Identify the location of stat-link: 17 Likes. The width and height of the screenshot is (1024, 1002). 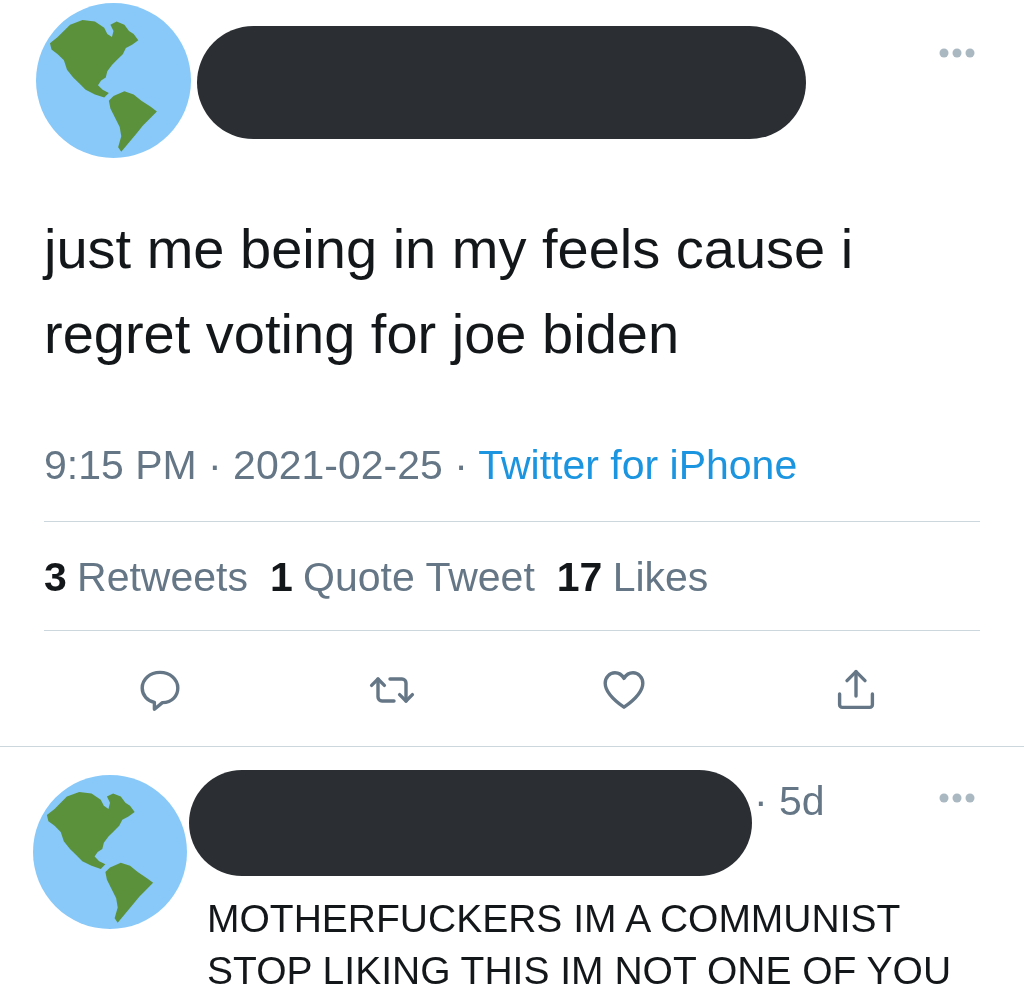
(632, 577).